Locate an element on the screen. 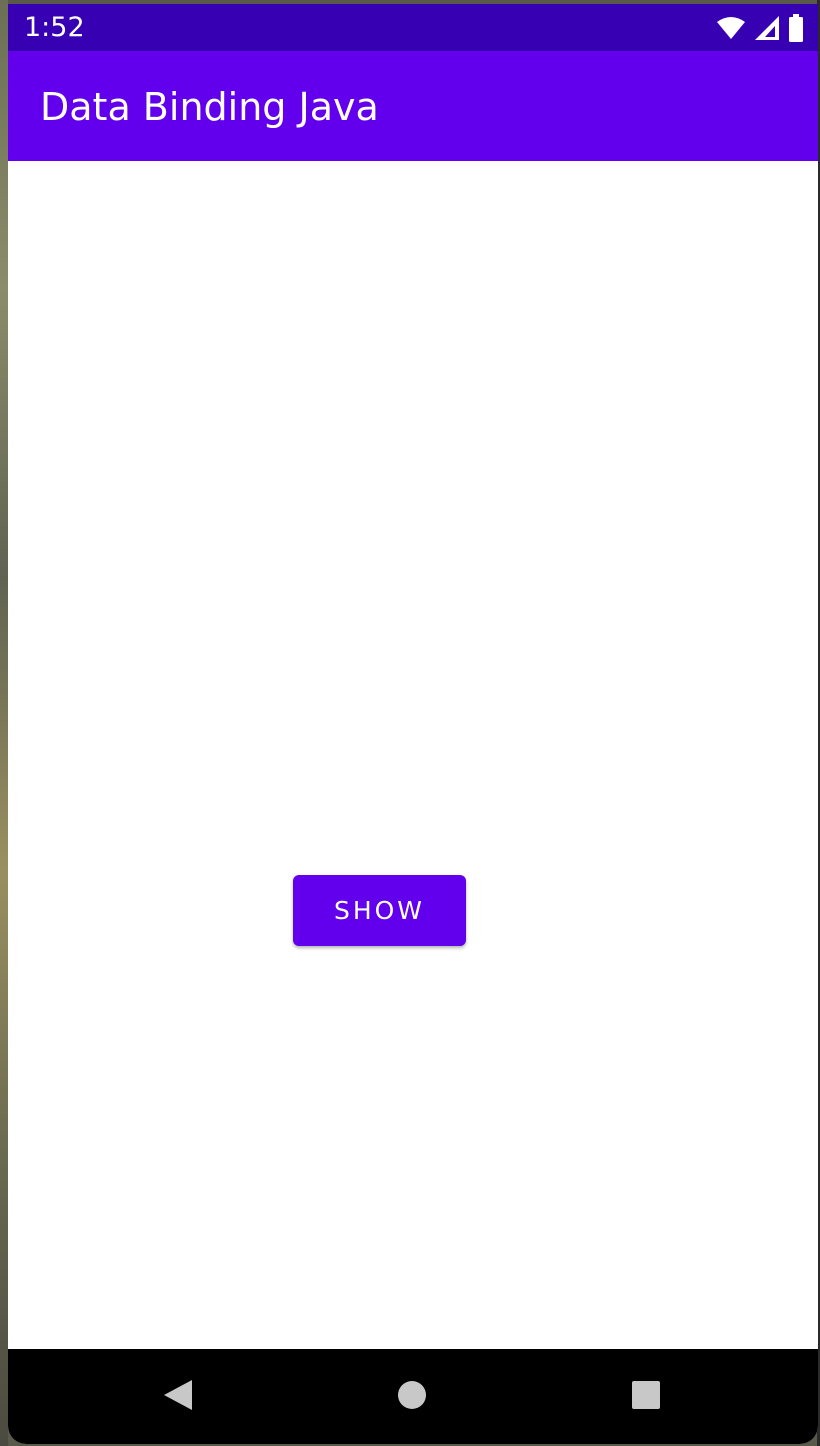 This screenshot has width=820, height=1446. device-bezel-left is located at coordinates (4, 723).